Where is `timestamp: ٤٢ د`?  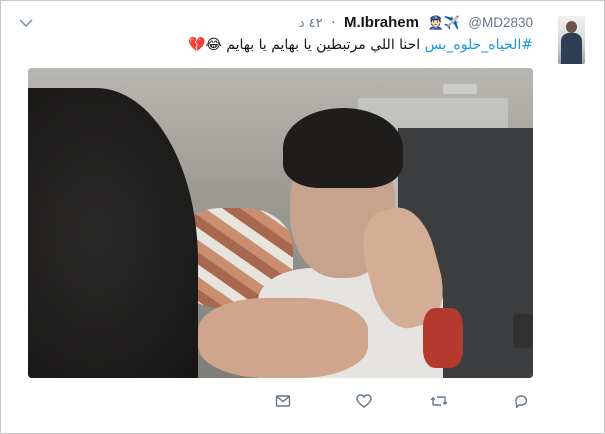 timestamp: ٤٢ د is located at coordinates (311, 23).